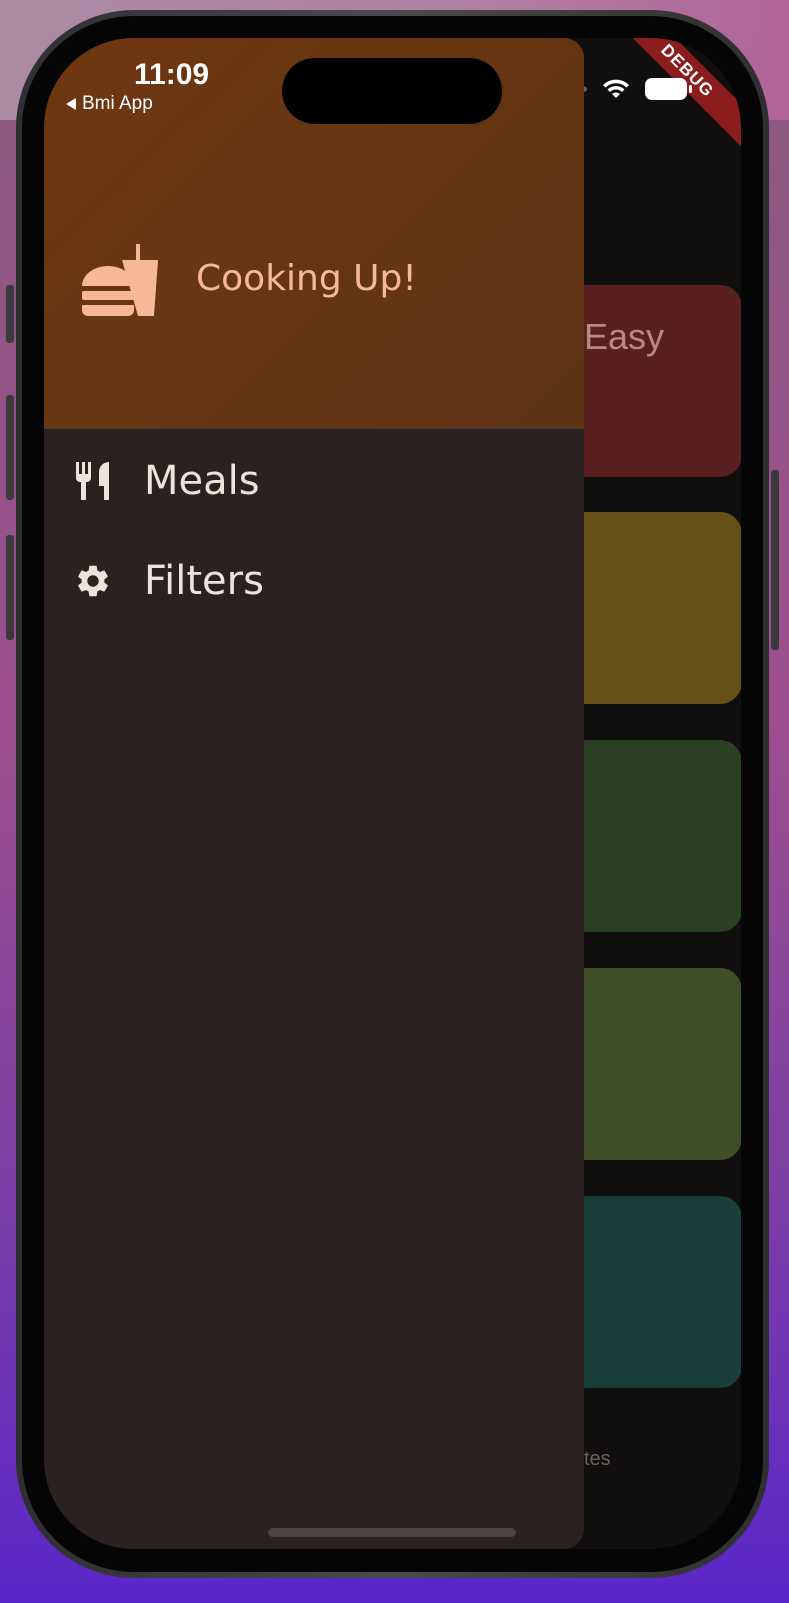 The image size is (789, 1603). I want to click on back-arrow-icon, so click(71, 104).